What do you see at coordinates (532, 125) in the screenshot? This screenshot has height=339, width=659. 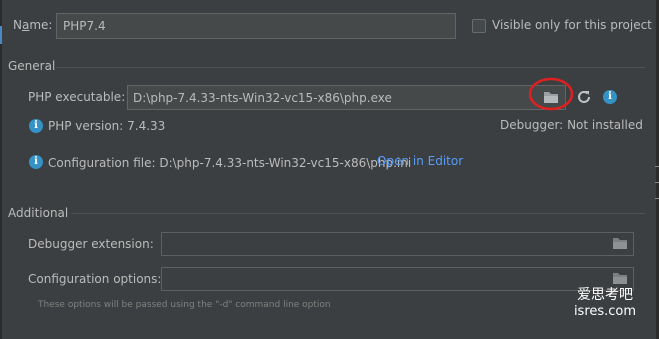 I see `debugger-label: Debugger:` at bounding box center [532, 125].